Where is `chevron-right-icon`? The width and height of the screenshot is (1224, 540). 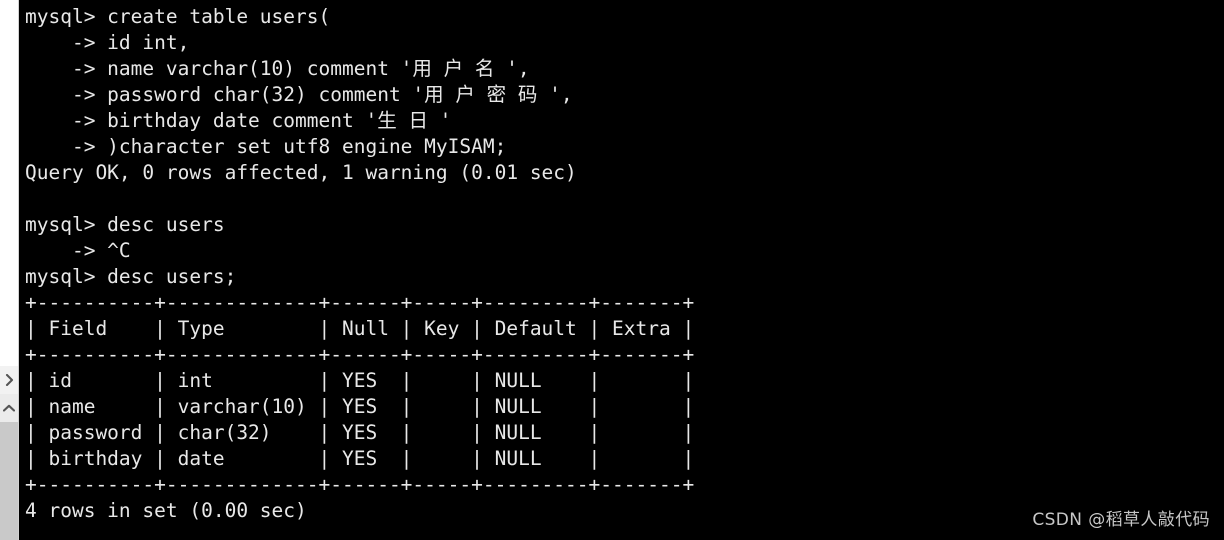 chevron-right-icon is located at coordinates (9, 380).